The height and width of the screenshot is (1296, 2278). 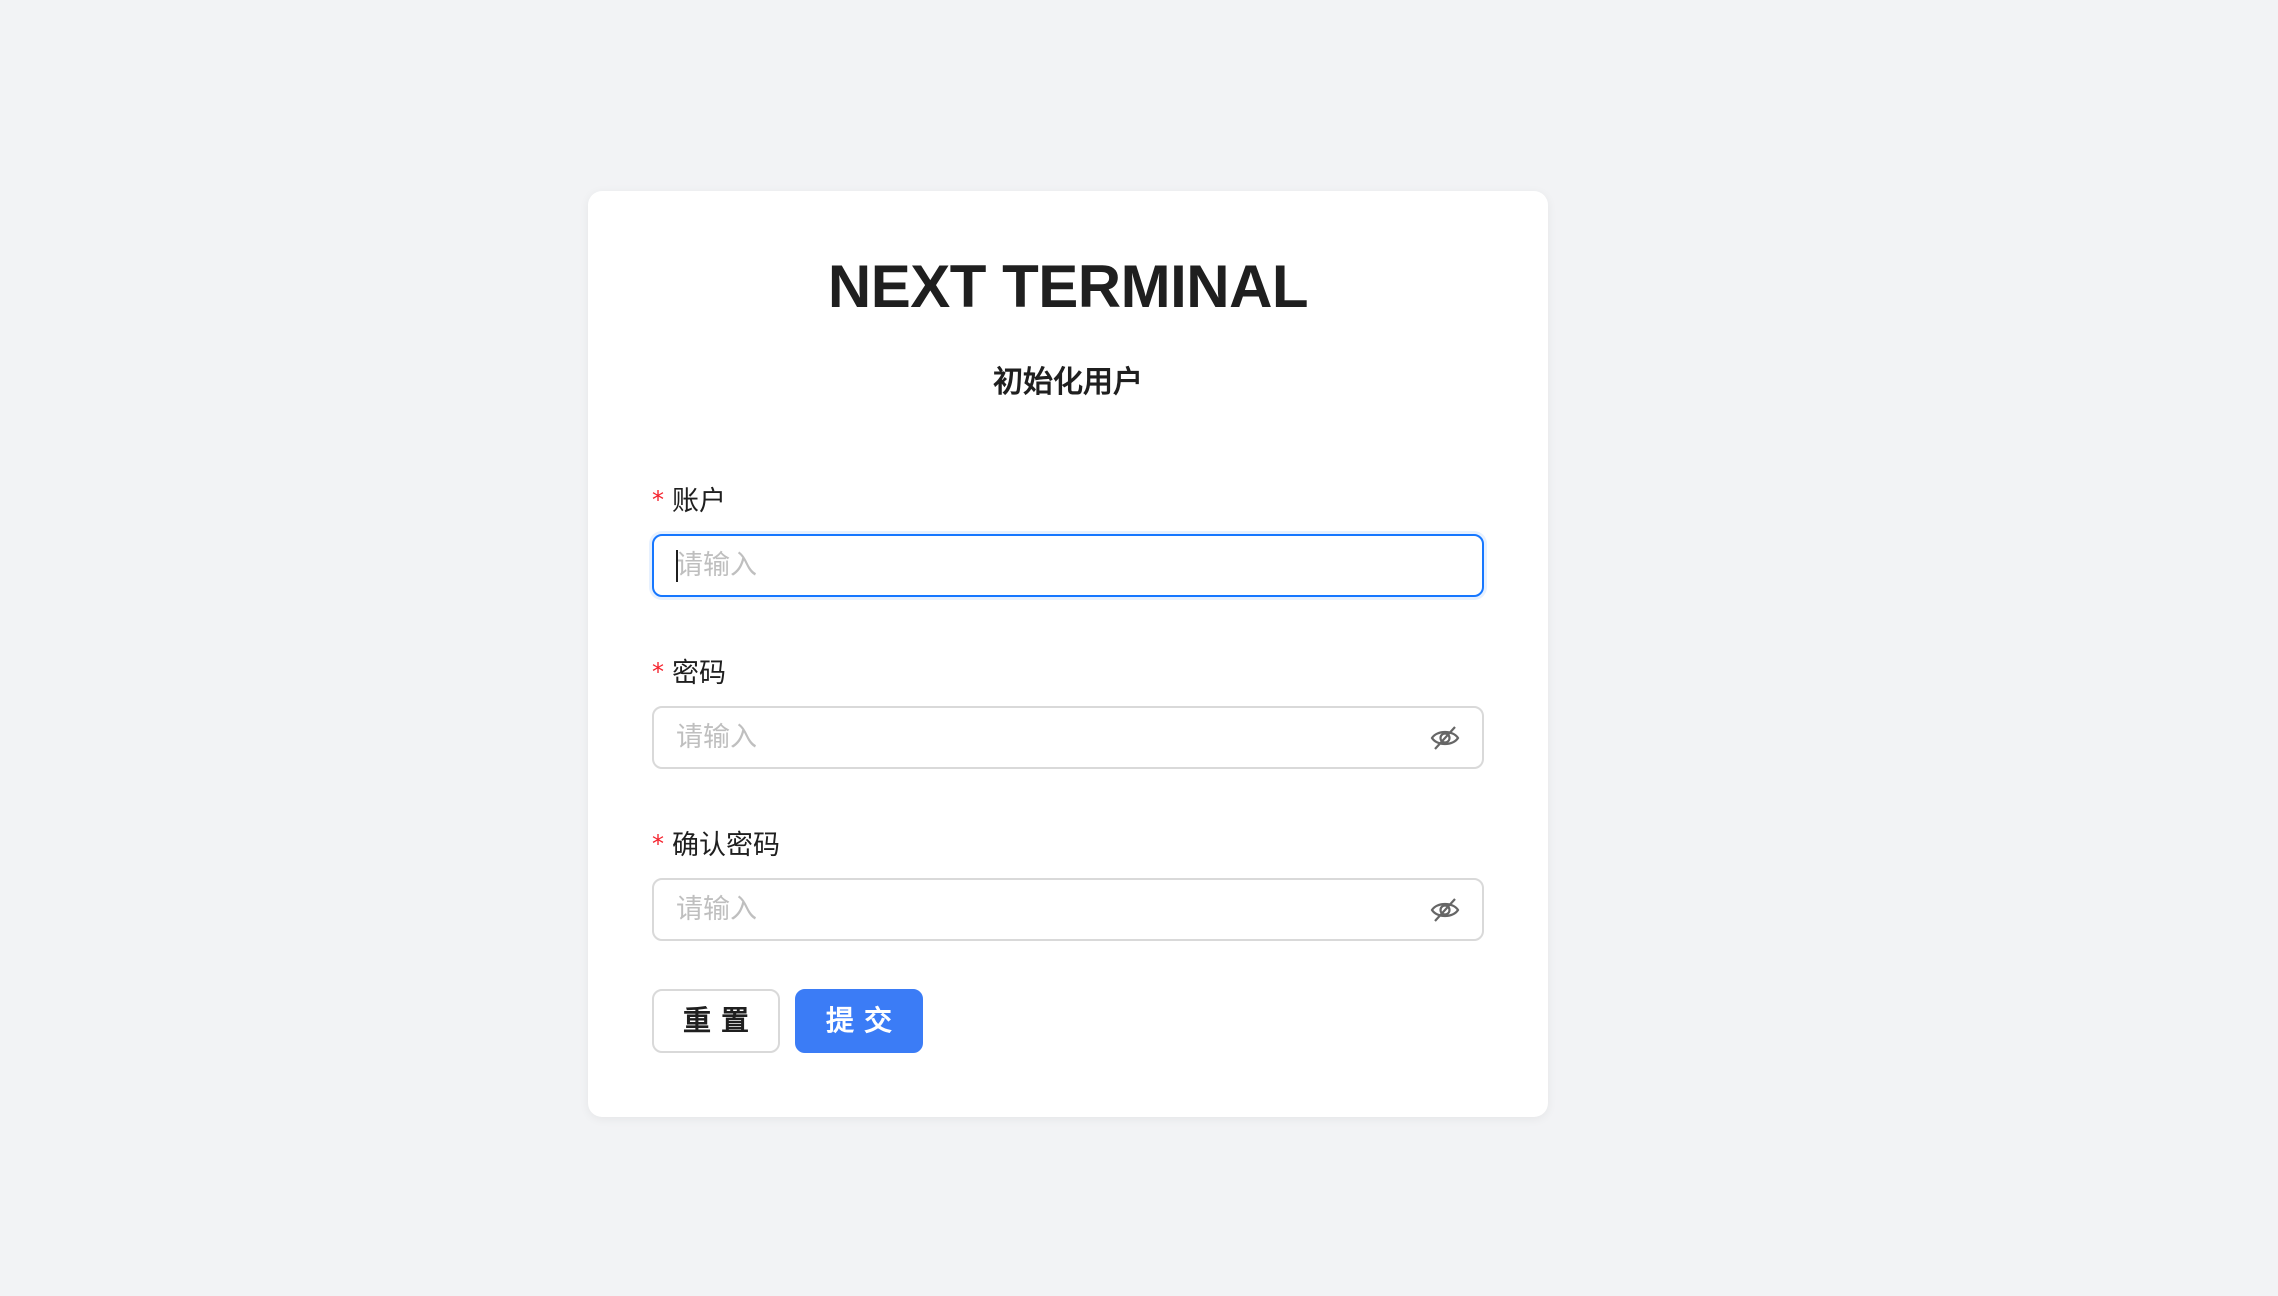 What do you see at coordinates (1056, 909) in the screenshot?
I see `confirm-password-input` at bounding box center [1056, 909].